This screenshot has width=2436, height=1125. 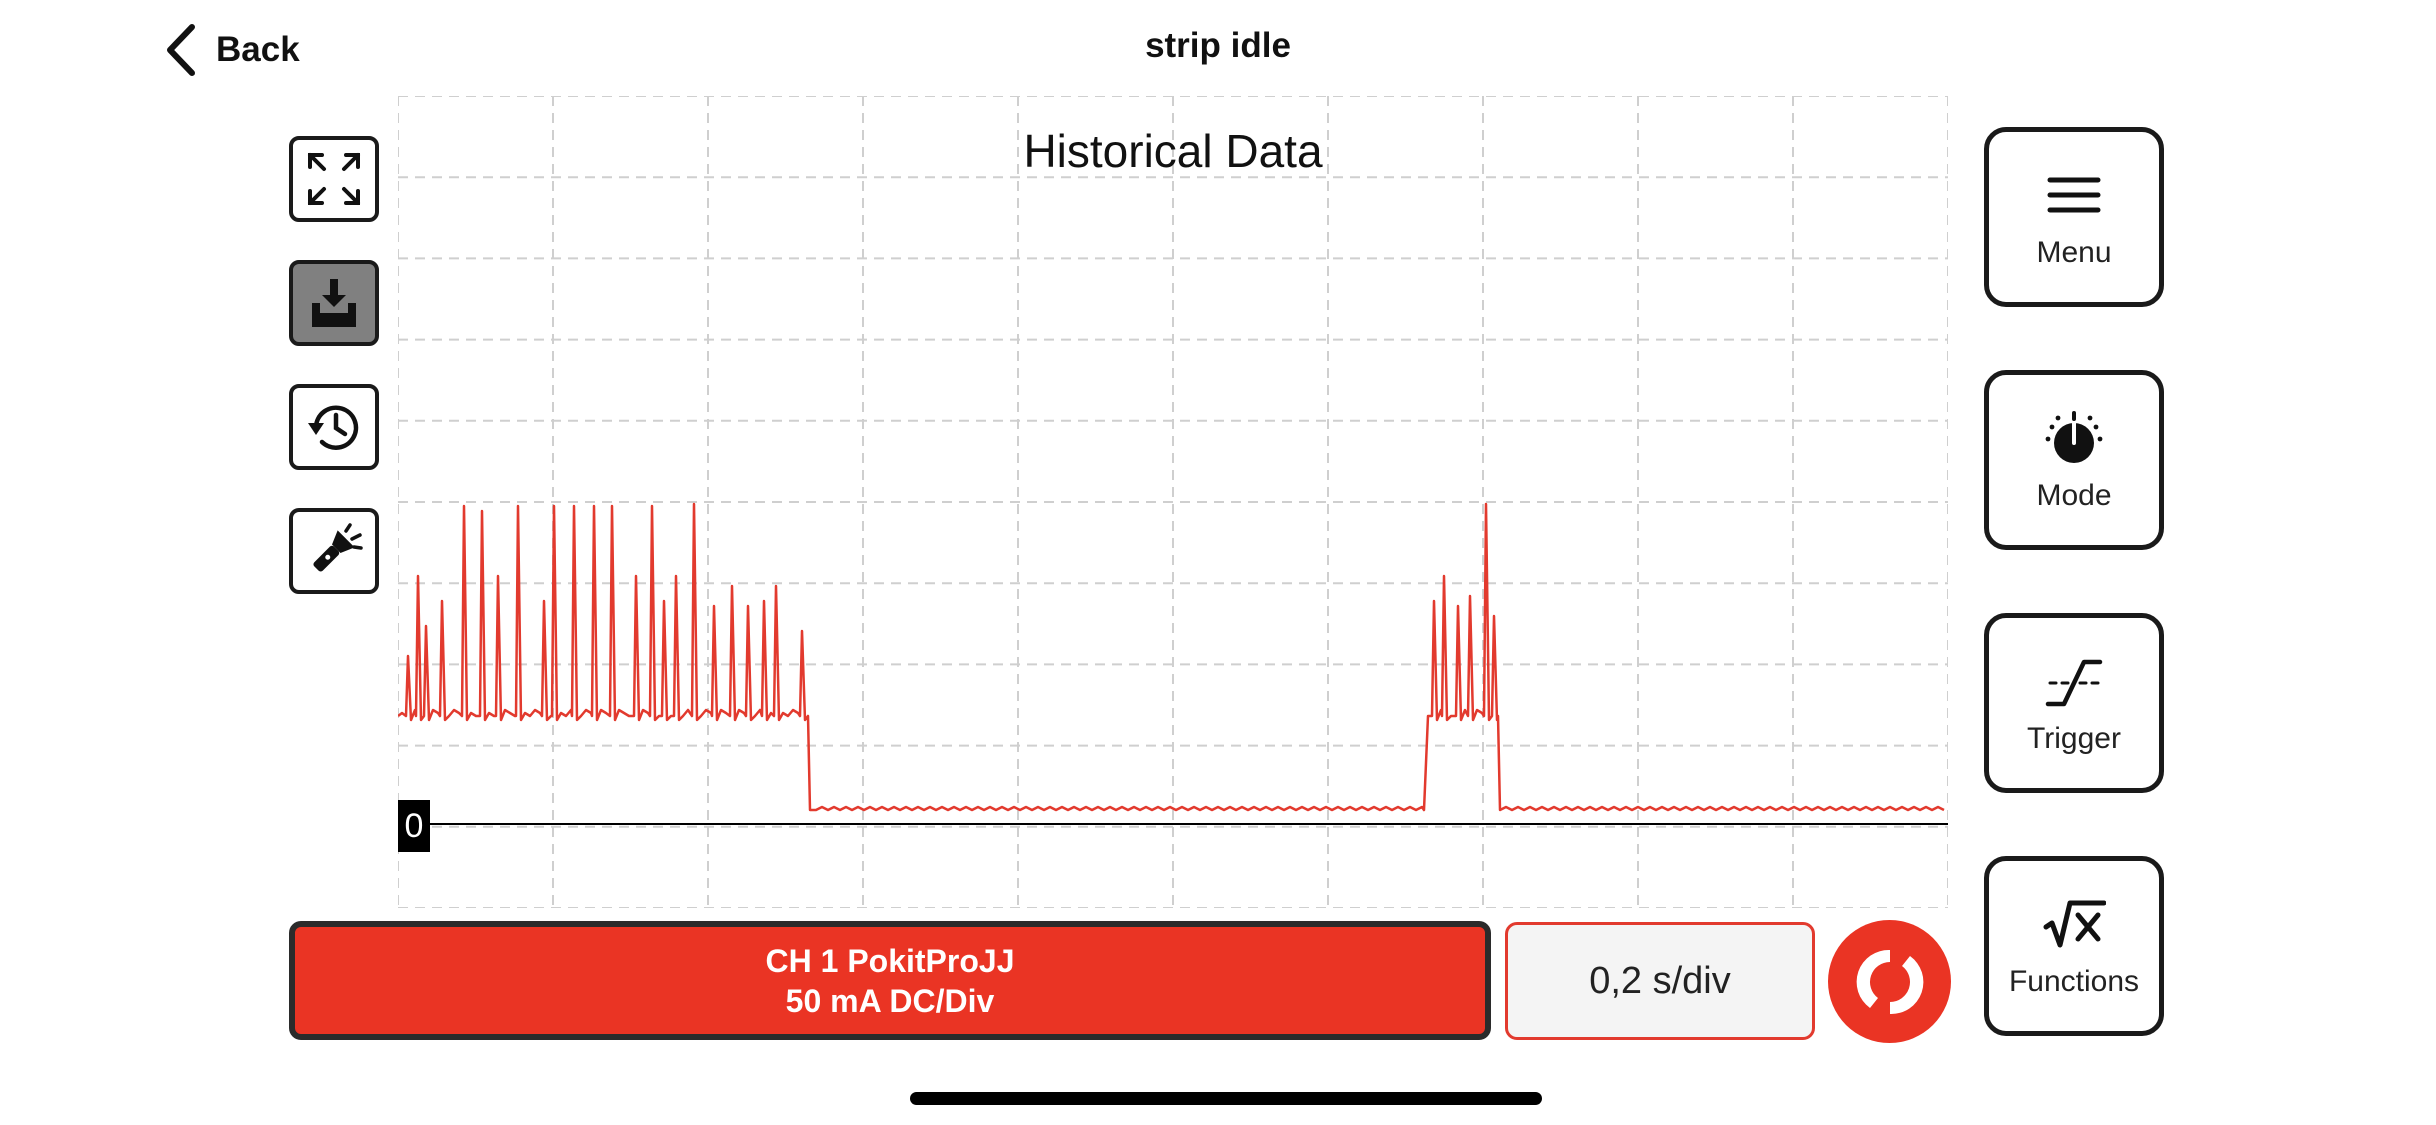 I want to click on fullscreen-button, so click(x=334, y=179).